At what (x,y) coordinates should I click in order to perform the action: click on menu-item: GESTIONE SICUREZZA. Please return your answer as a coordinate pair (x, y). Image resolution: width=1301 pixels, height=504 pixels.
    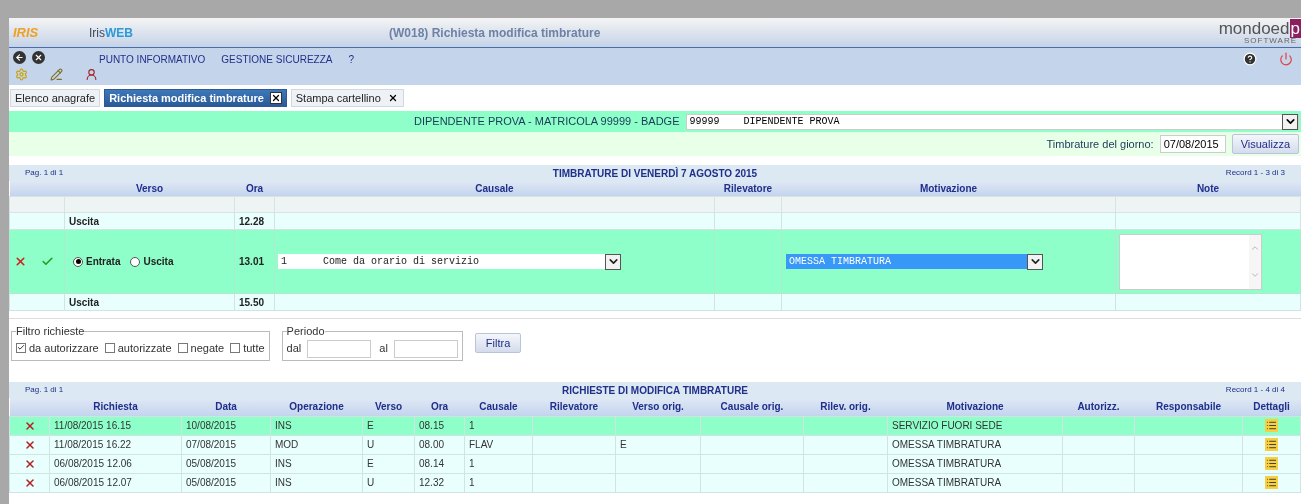
    Looking at the image, I should click on (277, 59).